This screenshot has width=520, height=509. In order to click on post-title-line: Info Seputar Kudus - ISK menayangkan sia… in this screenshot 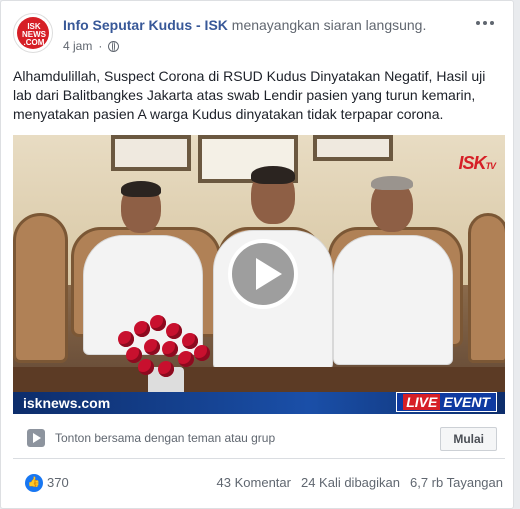, I will do `click(244, 25)`.